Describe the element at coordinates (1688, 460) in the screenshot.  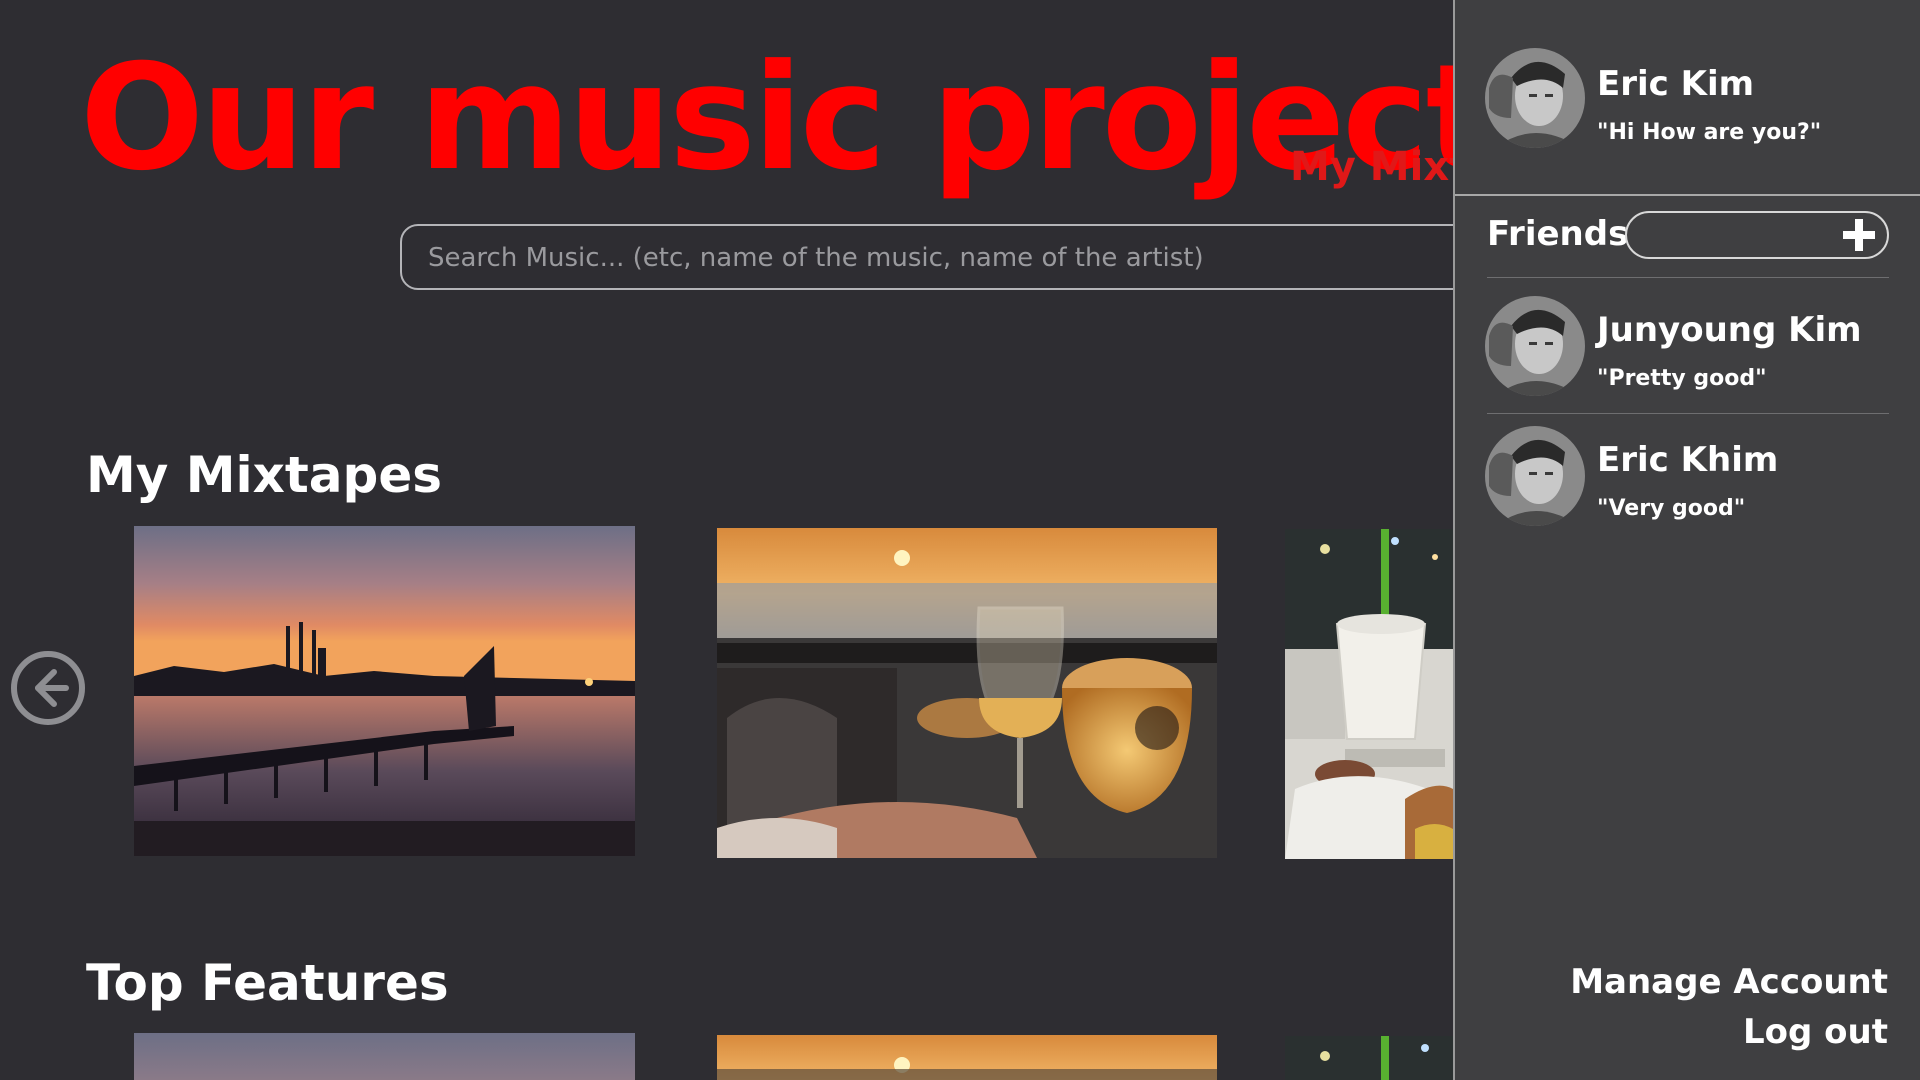
I see `friend-name: Eric Khim` at that location.